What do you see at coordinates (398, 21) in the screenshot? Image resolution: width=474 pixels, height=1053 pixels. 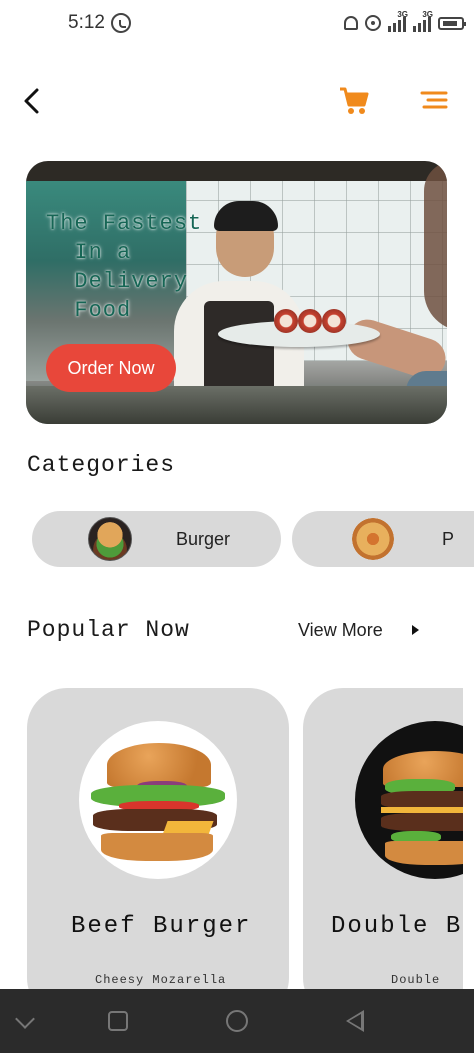 I see `signal-icon: 3G` at bounding box center [398, 21].